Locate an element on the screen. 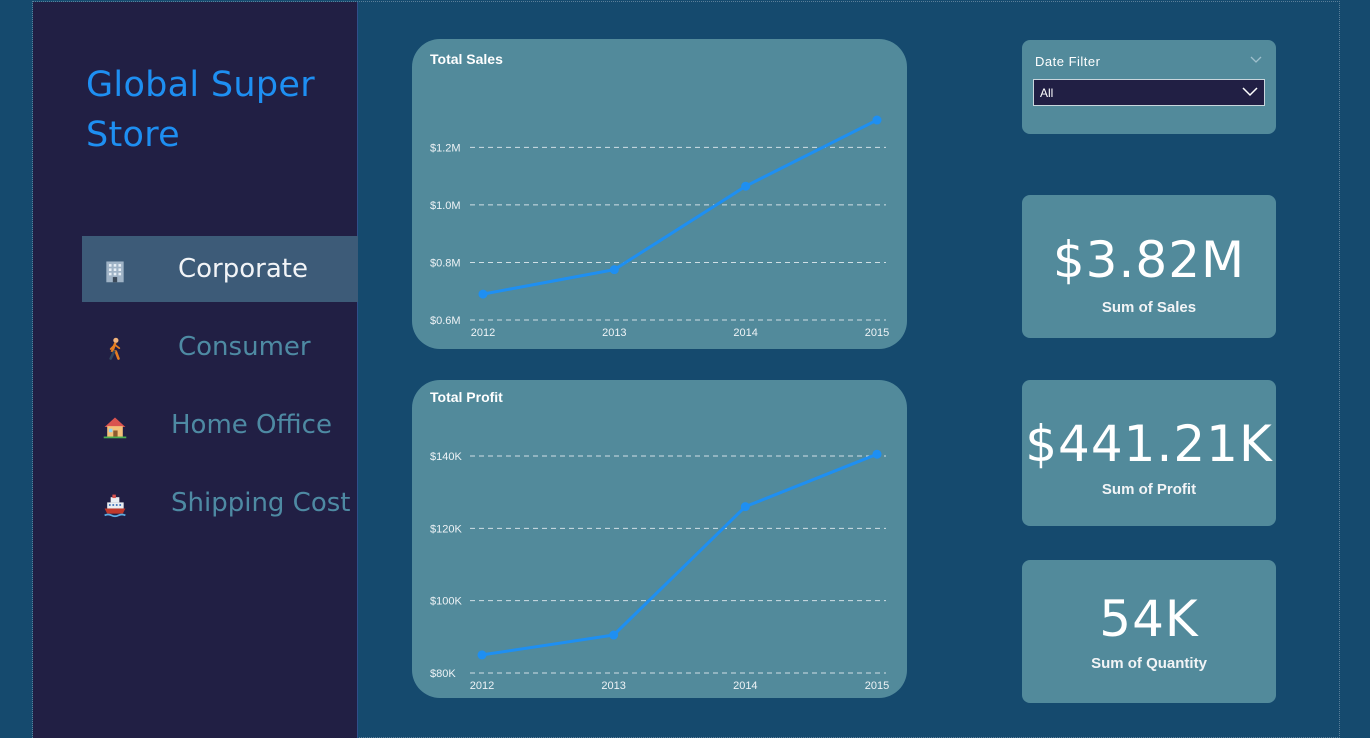 The width and height of the screenshot is (1370, 738). total-sales-chart: $0.6M $0.8M $1.0M $1.2M 2012 2013 2014 2015 is located at coordinates (659, 227).